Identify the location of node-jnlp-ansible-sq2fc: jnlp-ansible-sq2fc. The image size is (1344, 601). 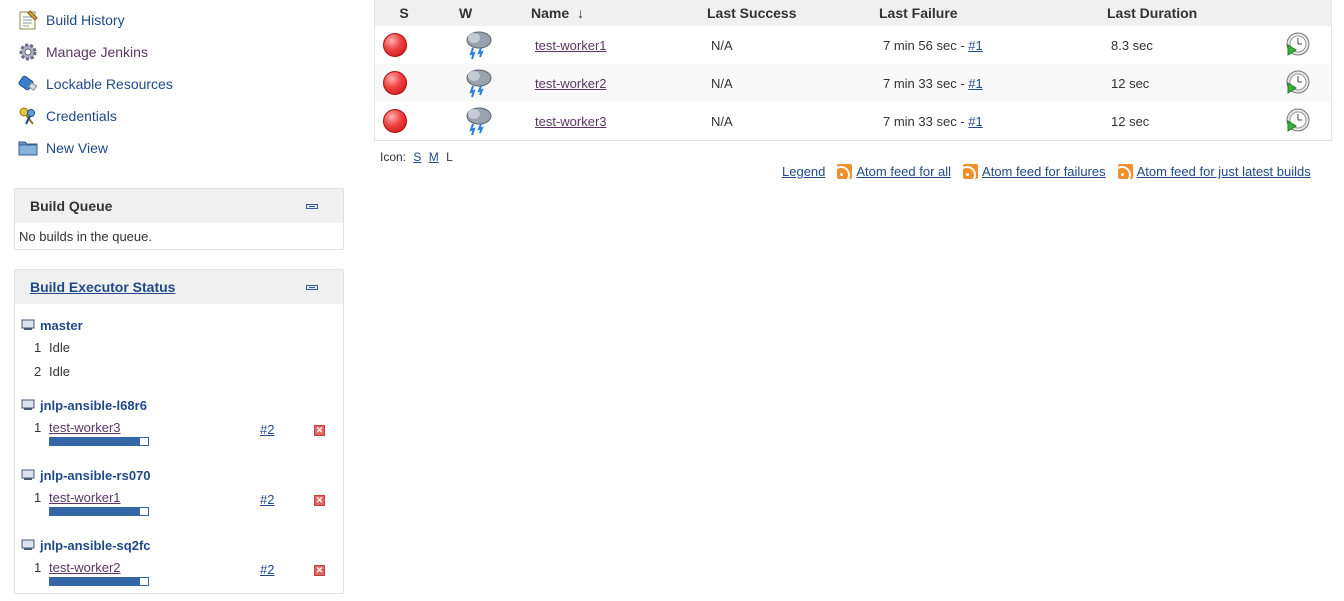
(179, 545).